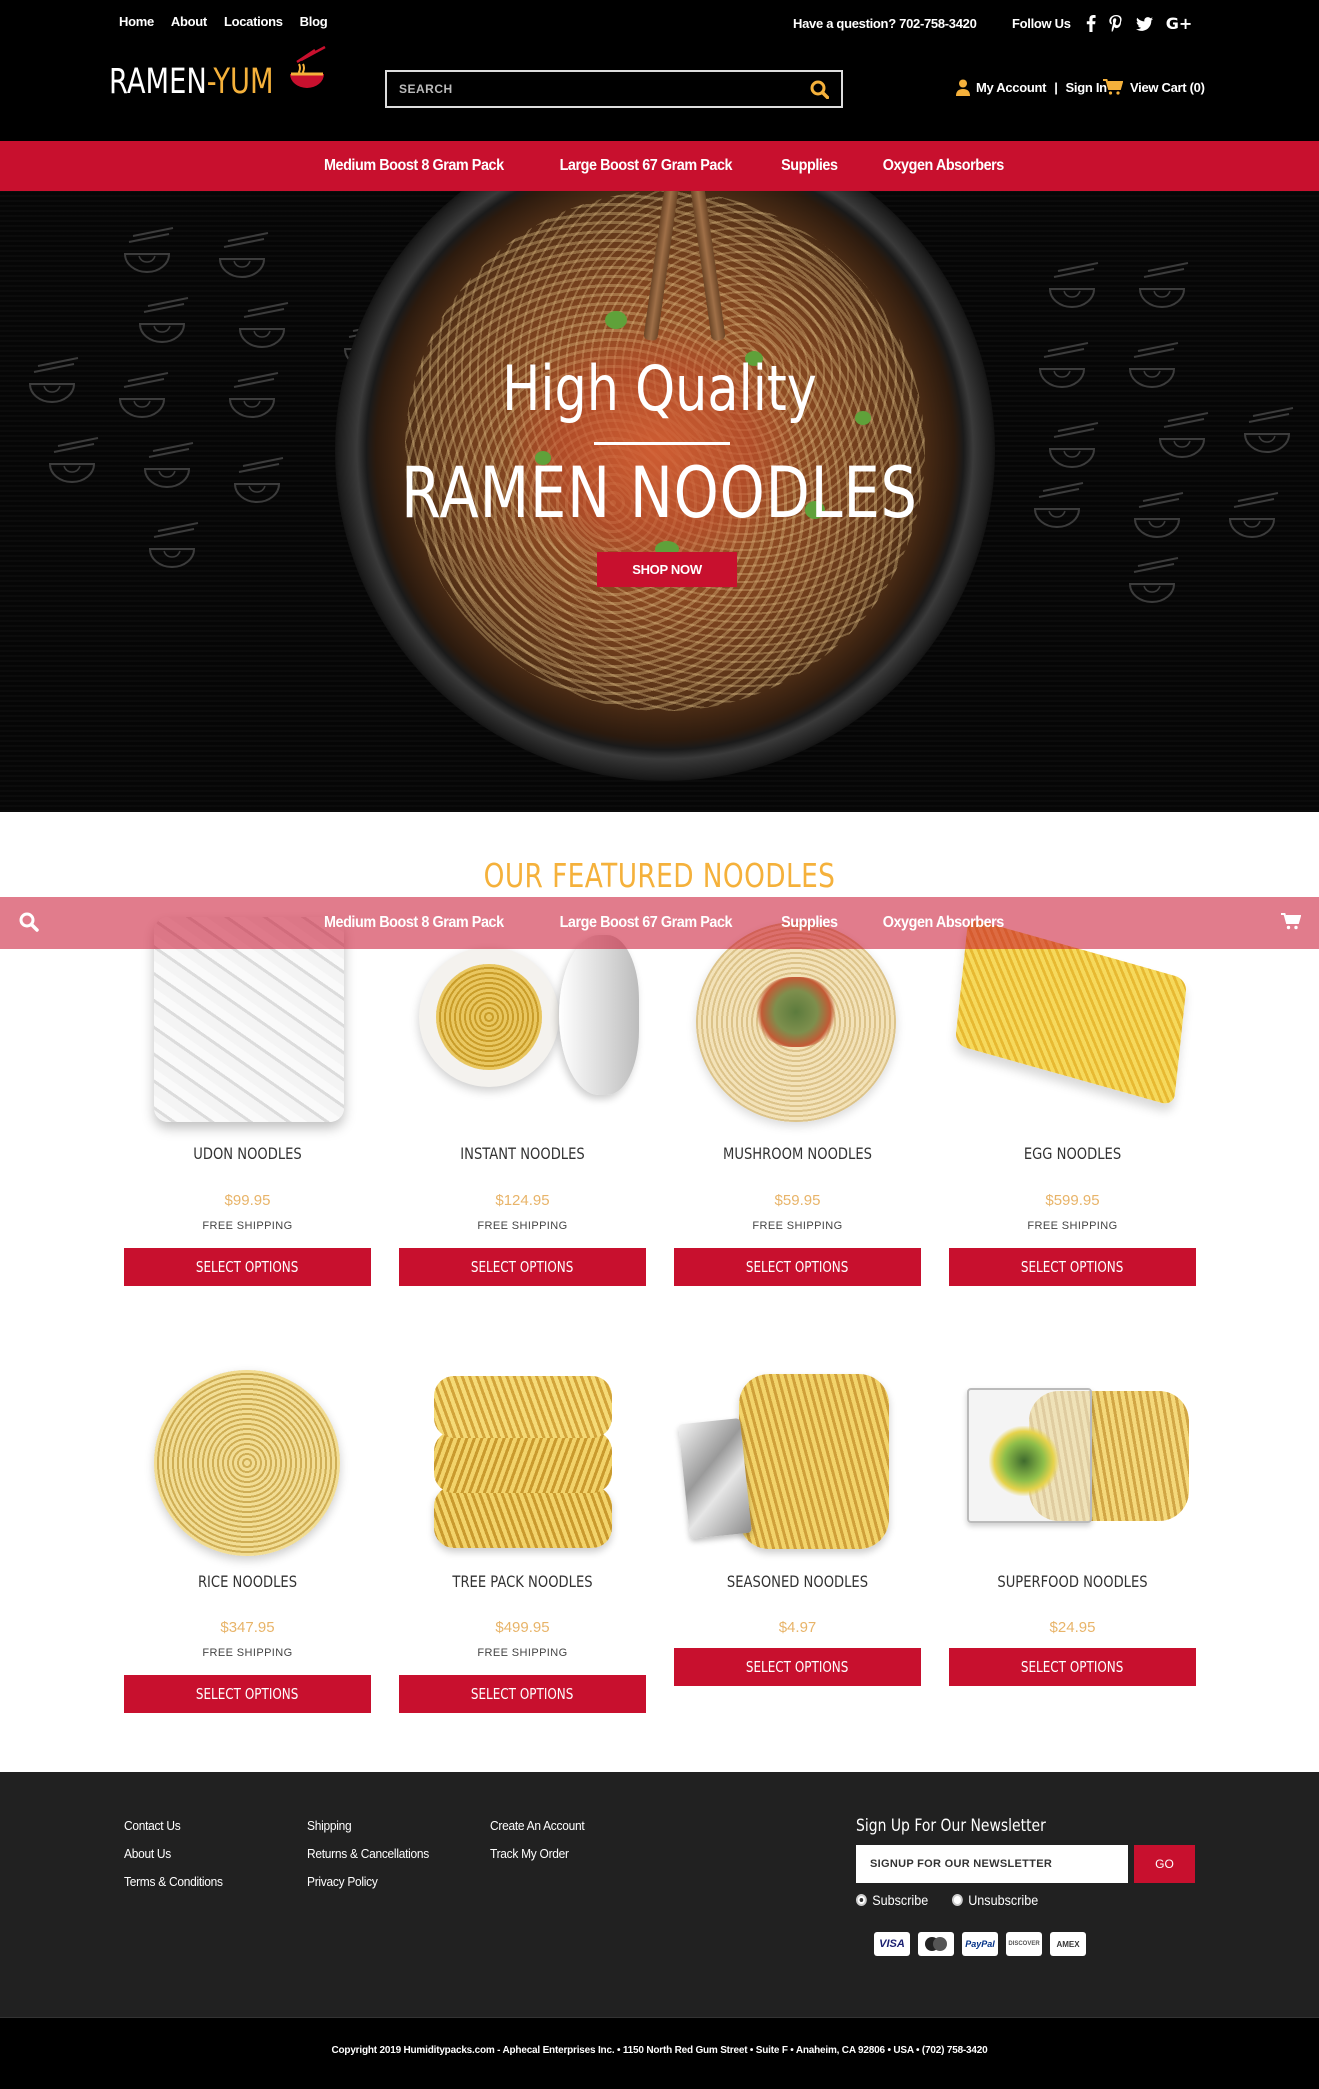  Describe the element at coordinates (1072, 1581) in the screenshot. I see `product-name: SUPERFOOD NOODLES` at that location.